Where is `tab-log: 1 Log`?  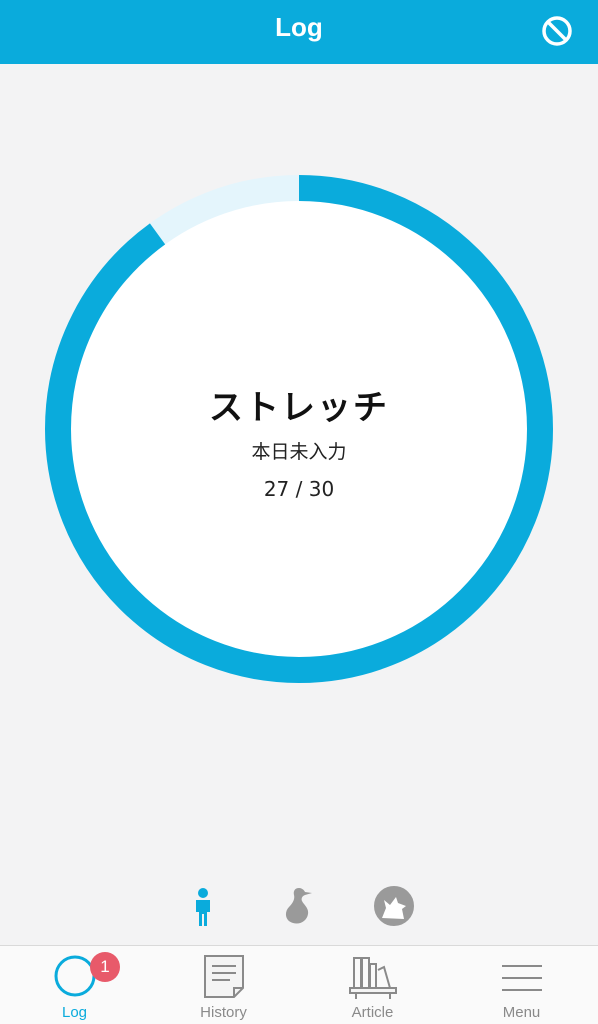
tab-log: 1 Log is located at coordinates (74, 985).